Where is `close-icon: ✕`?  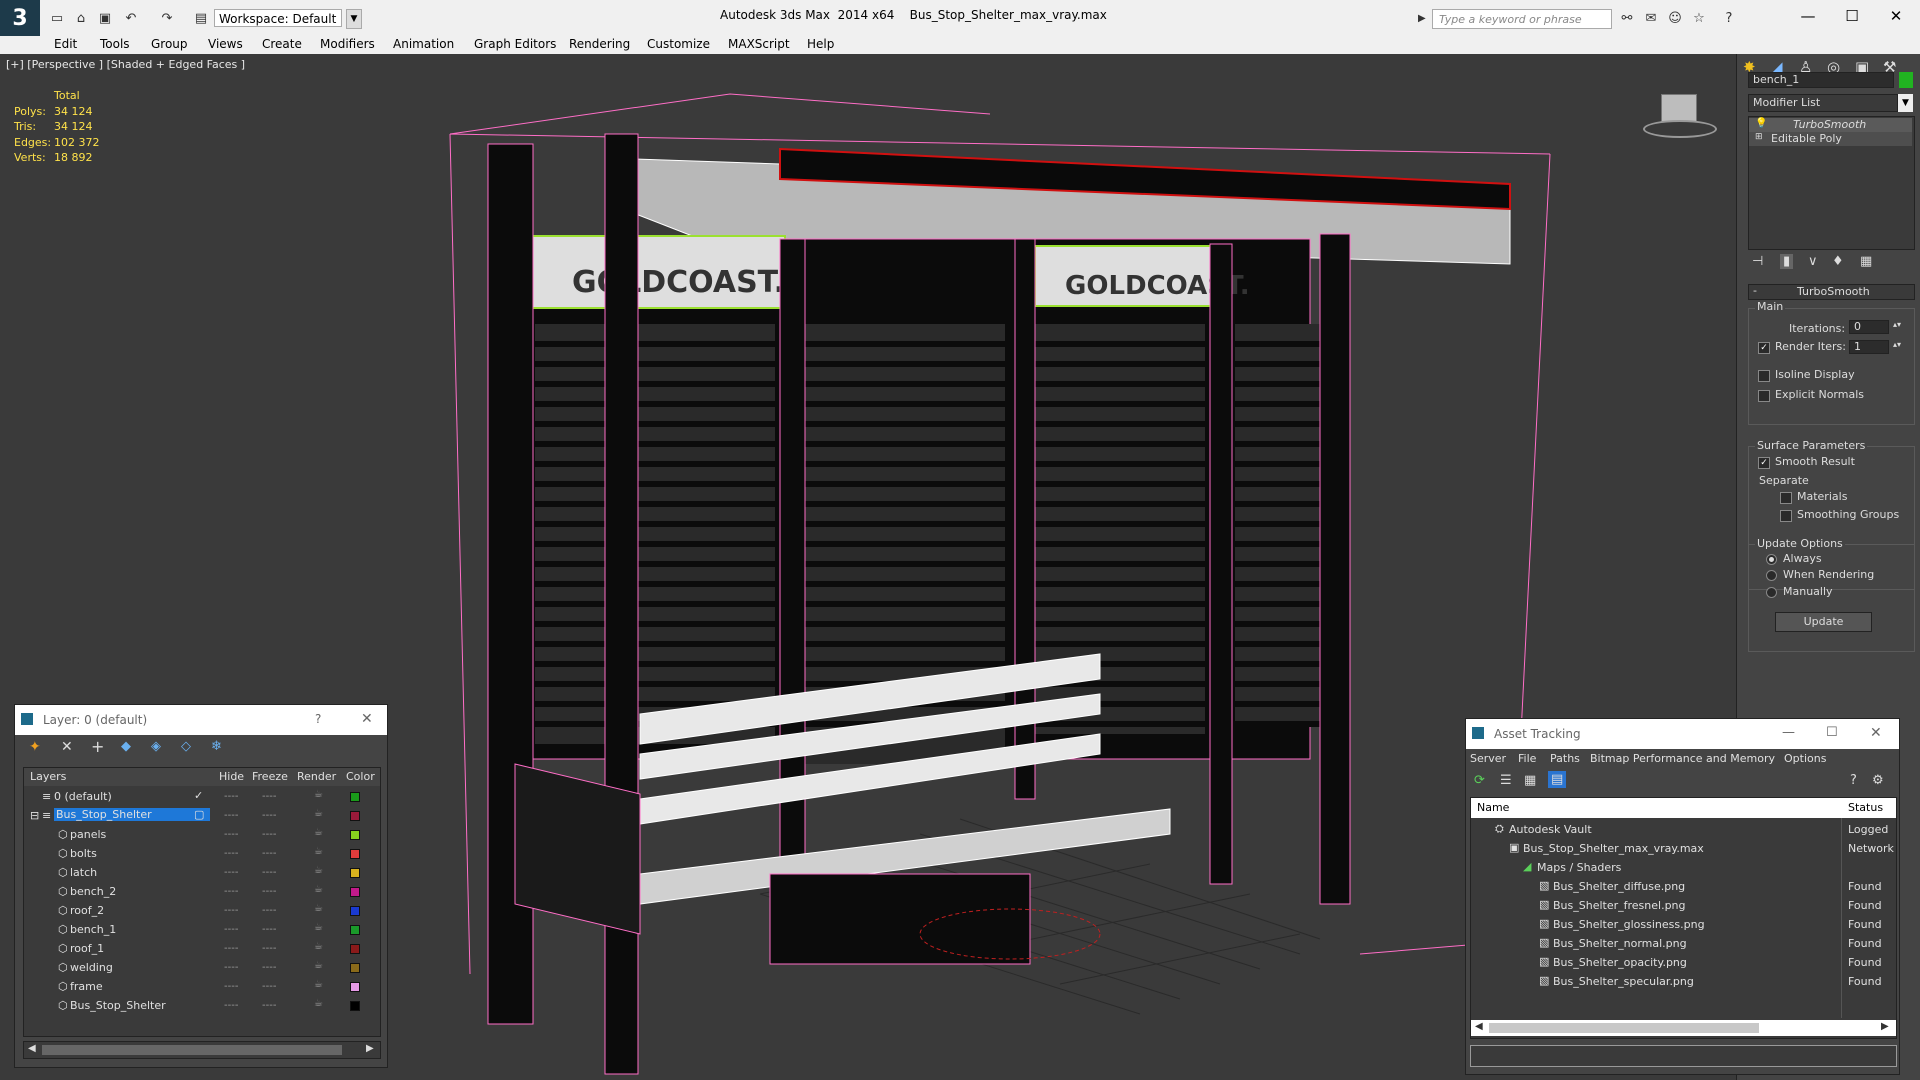 close-icon: ✕ is located at coordinates (1896, 16).